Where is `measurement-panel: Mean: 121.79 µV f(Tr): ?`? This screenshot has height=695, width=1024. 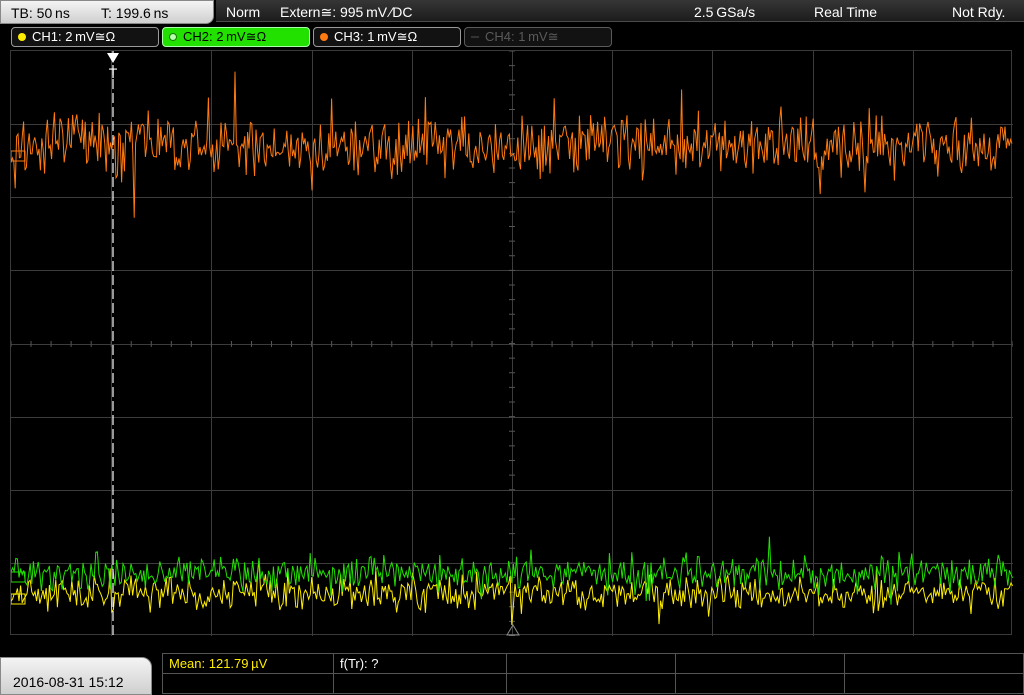
measurement-panel: Mean: 121.79 µV f(Tr): ? is located at coordinates (593, 673).